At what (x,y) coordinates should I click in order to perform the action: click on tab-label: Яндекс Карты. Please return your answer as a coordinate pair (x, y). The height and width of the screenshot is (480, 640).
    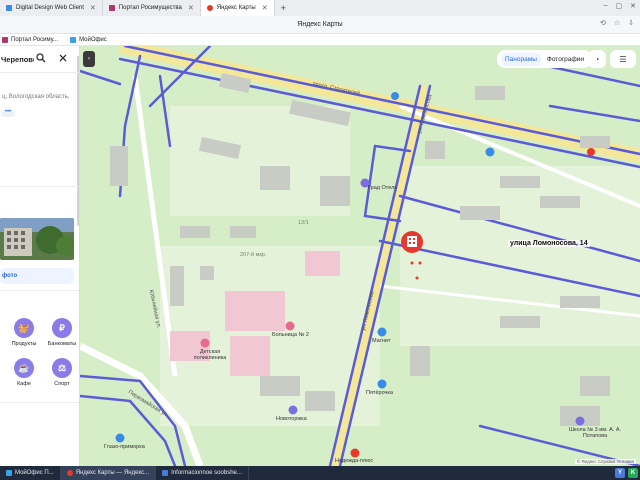
    Looking at the image, I should click on (236, 8).